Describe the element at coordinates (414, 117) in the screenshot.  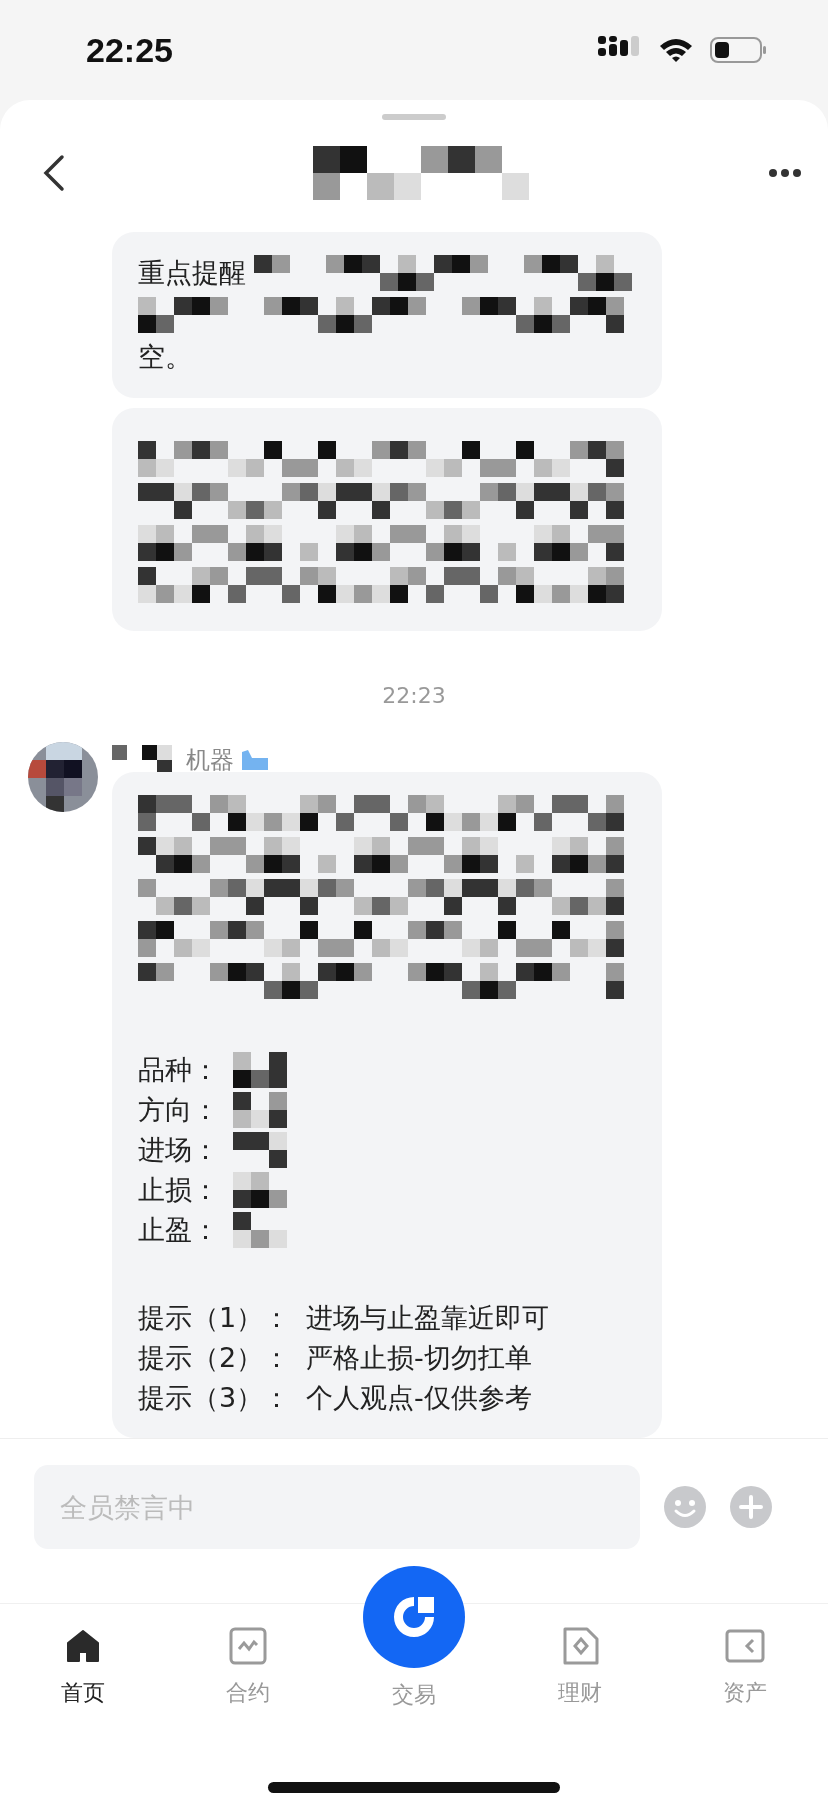
I see `drag-handle` at that location.